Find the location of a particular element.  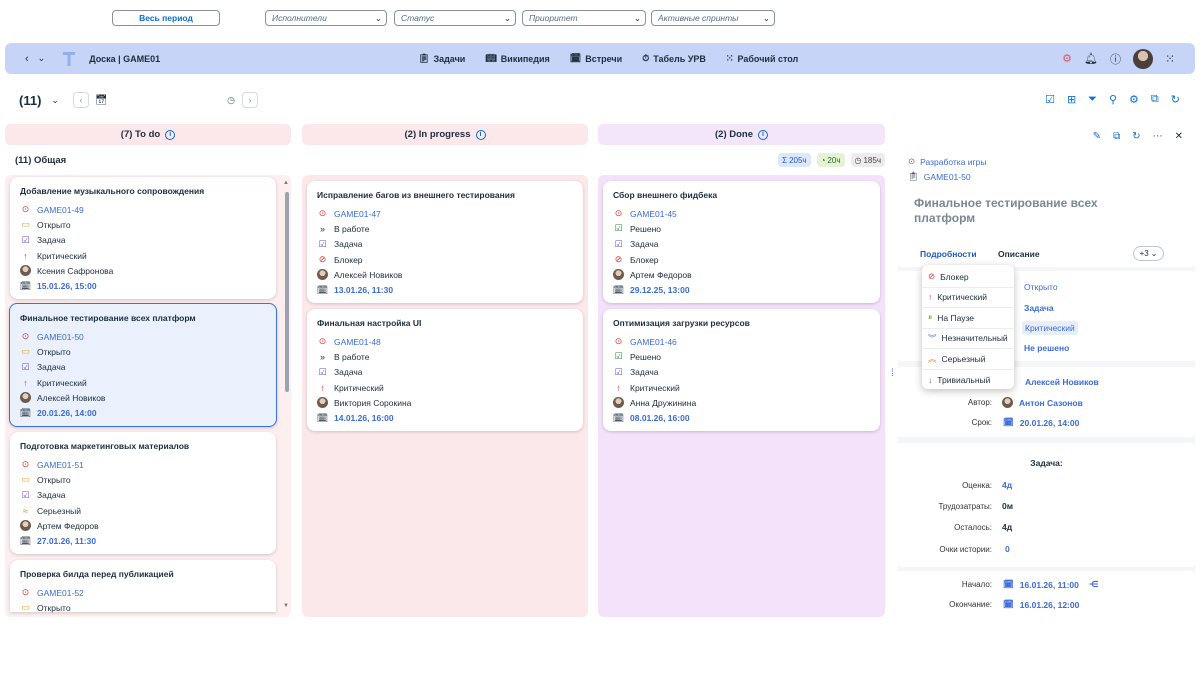

priority-value: Критический is located at coordinates (1050, 328).